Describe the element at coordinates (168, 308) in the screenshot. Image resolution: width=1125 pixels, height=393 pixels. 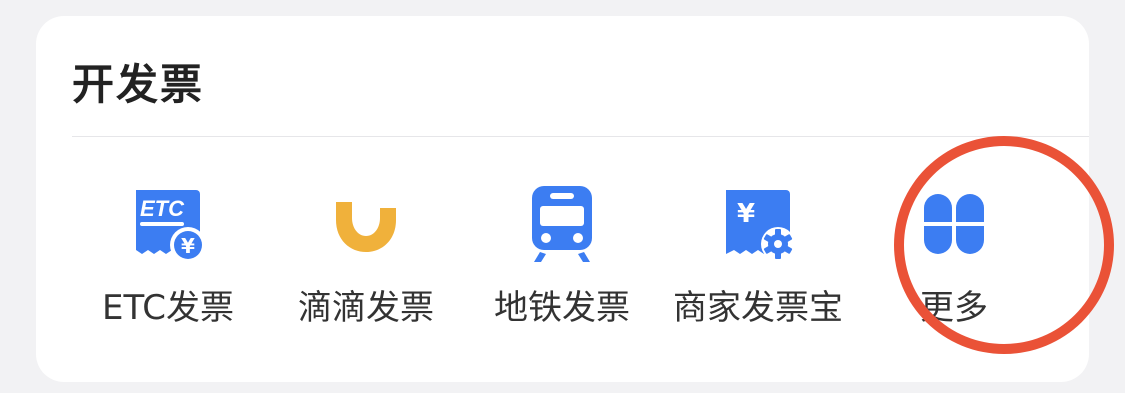
I see `etc-invoice-label: ETC发票` at that location.